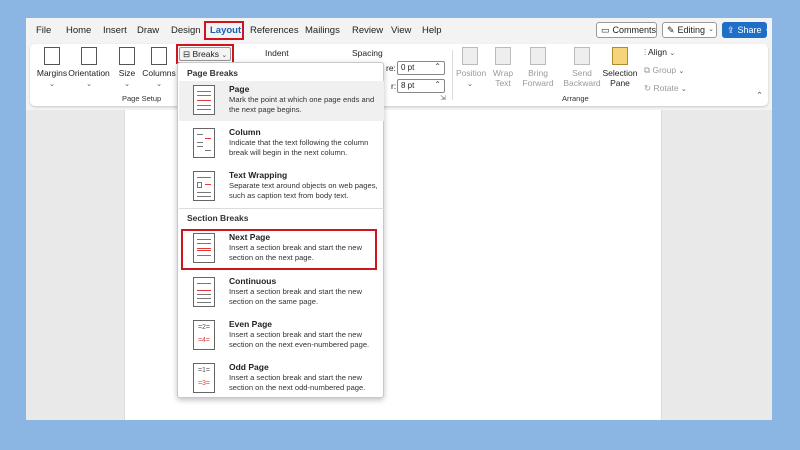  What do you see at coordinates (582, 73) in the screenshot?
I see `send-backward-label-1: Send` at bounding box center [582, 73].